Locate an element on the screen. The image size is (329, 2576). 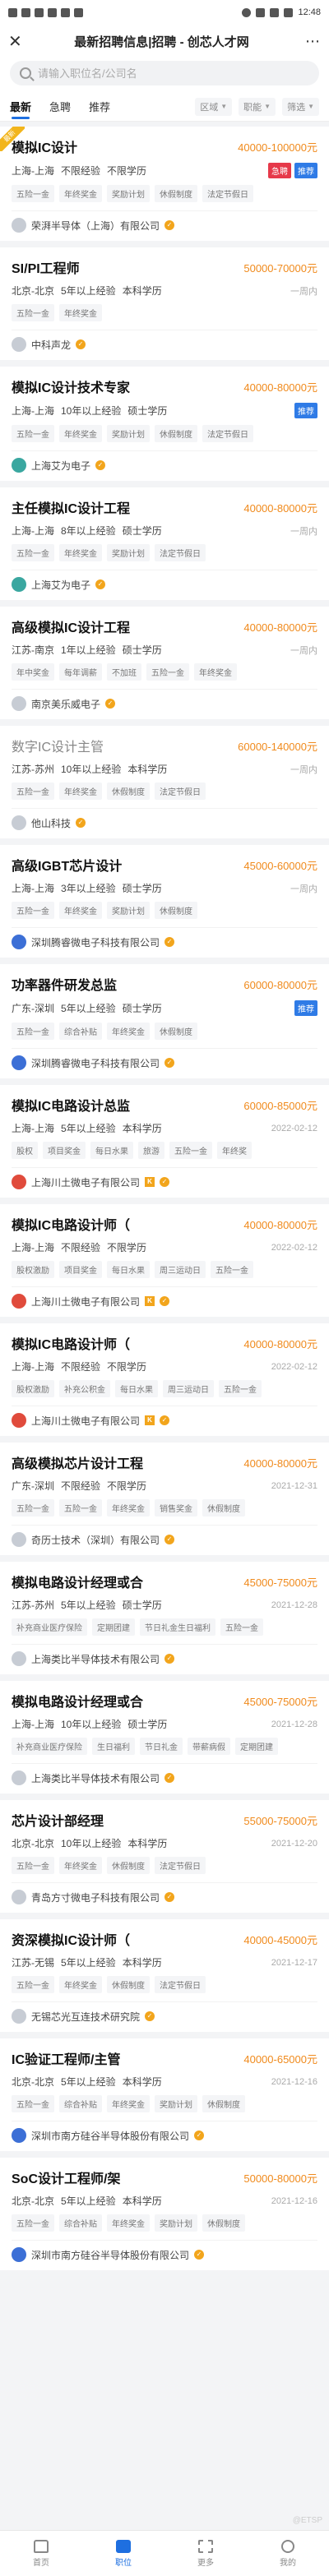
job-title: 资深模拟IC设计师（ is located at coordinates (71, 1939).